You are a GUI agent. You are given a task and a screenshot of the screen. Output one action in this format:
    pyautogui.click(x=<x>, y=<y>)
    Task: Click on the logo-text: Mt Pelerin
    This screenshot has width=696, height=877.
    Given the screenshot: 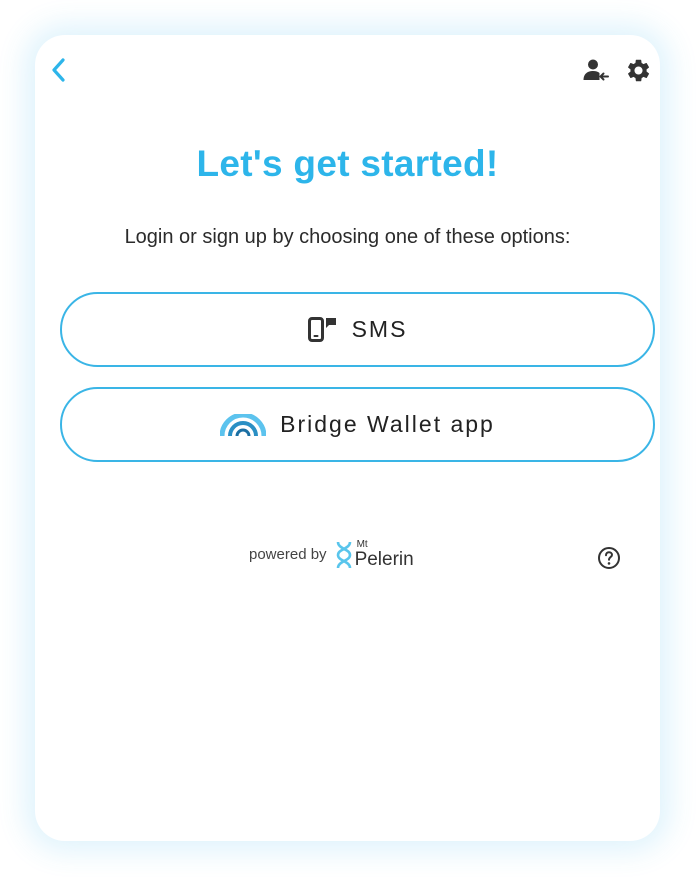 What is the action you would take?
    pyautogui.click(x=384, y=555)
    